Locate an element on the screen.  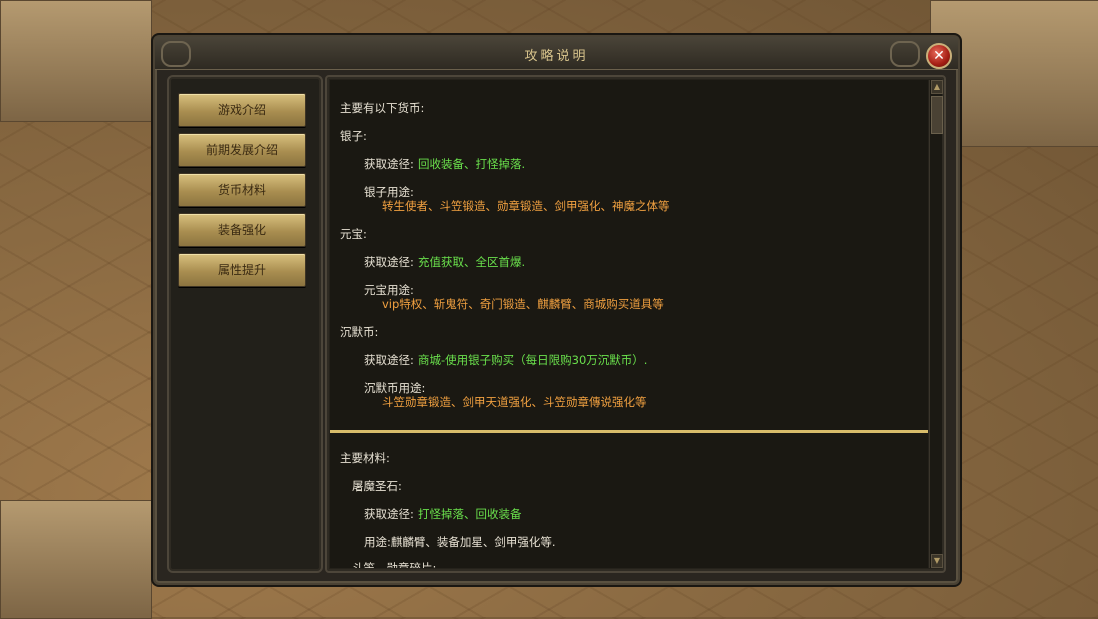
ingot-title: 元宝: is located at coordinates (353, 234).